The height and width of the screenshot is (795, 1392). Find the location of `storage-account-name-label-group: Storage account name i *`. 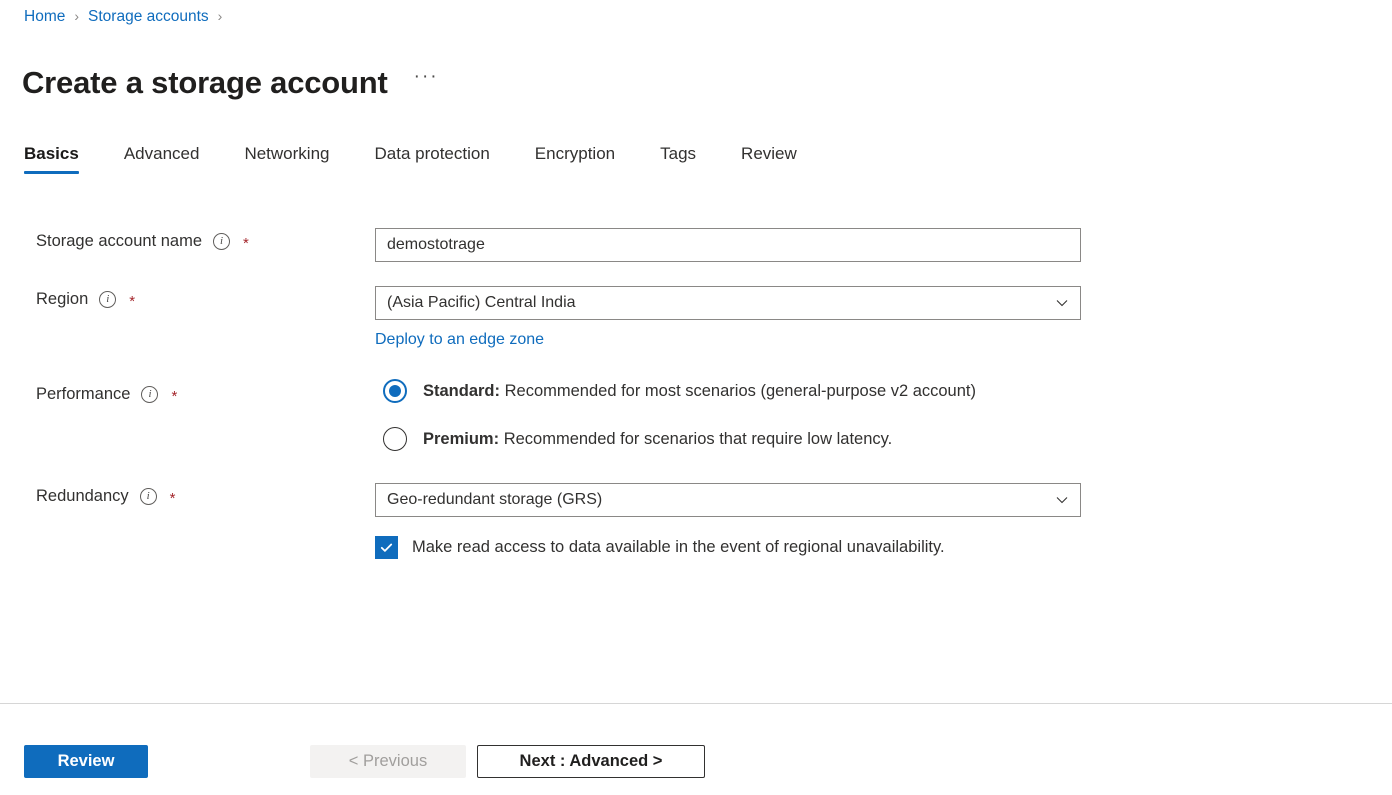

storage-account-name-label-group: Storage account name i * is located at coordinates (187, 239).